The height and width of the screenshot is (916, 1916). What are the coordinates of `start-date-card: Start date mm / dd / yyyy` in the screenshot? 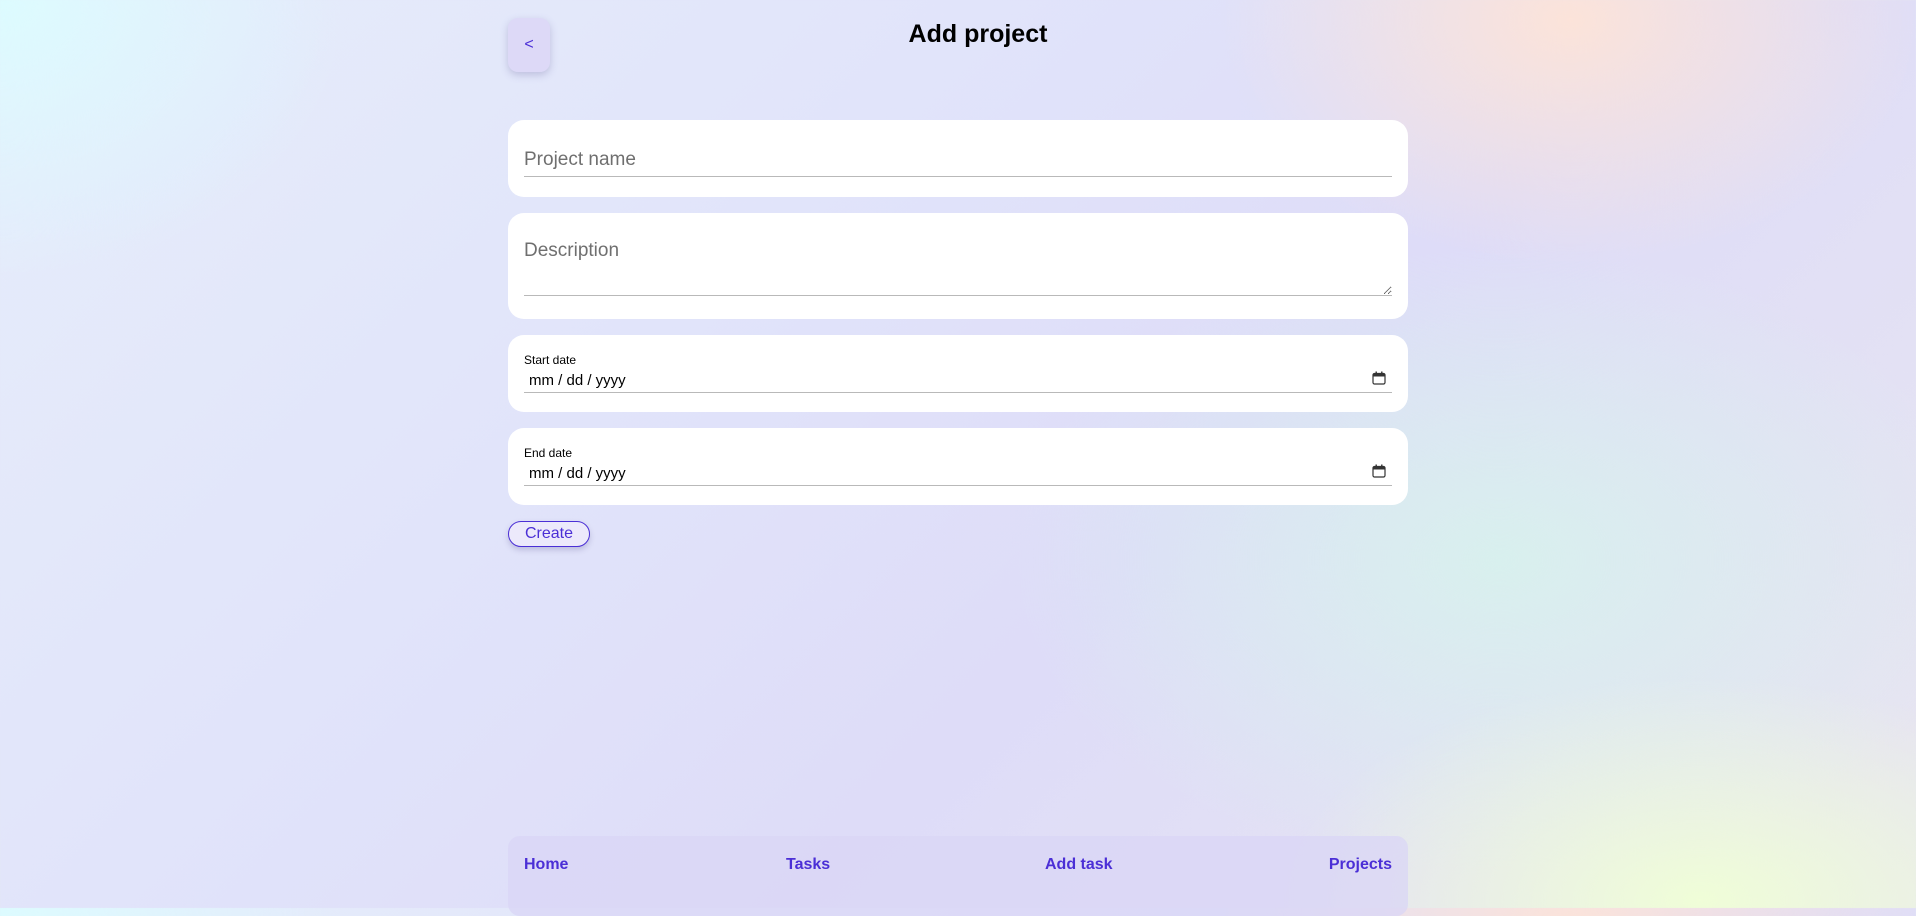 It's located at (958, 373).